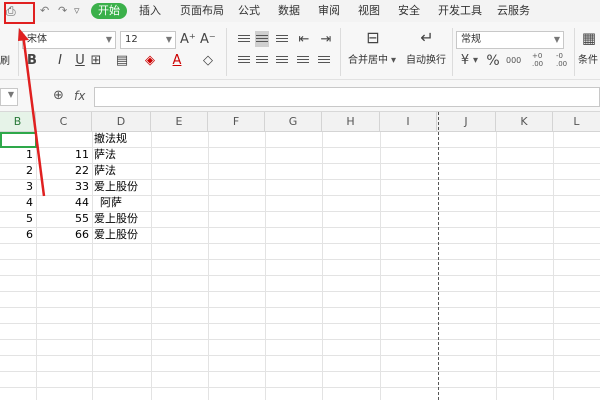 The image size is (600, 400). What do you see at coordinates (150, 11) in the screenshot?
I see `tab-insert: 插入` at bounding box center [150, 11].